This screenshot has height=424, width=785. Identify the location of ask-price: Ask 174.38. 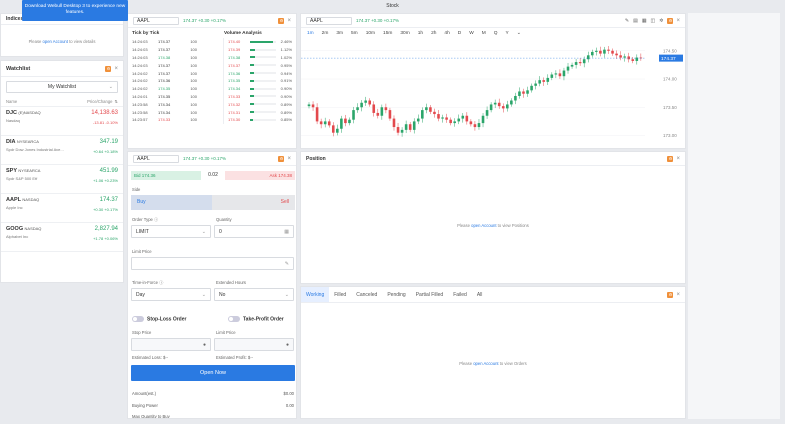
(260, 175).